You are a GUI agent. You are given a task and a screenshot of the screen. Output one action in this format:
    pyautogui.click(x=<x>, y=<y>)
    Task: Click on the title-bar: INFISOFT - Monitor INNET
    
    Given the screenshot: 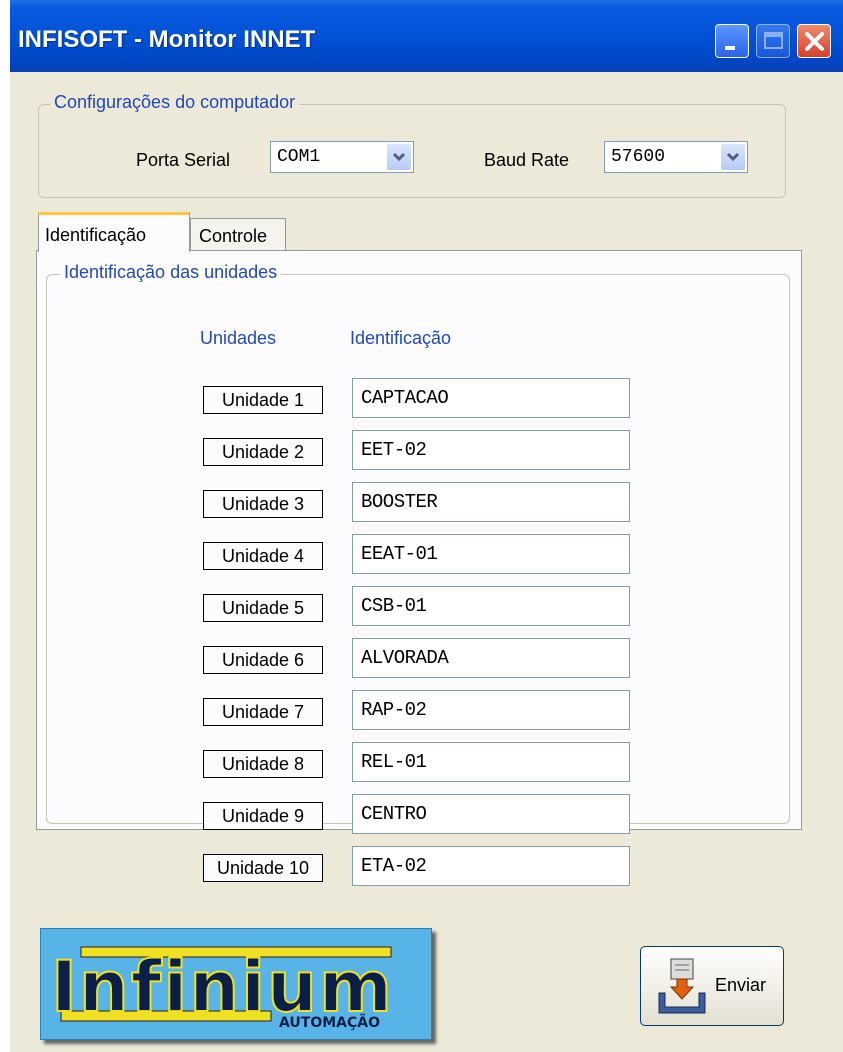 What is the action you would take?
    pyautogui.click(x=426, y=36)
    